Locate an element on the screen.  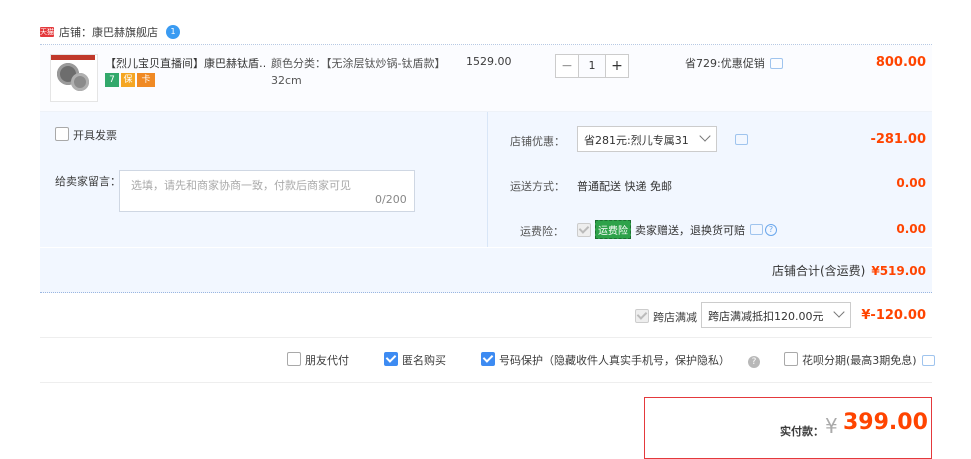
privacy-label: 号码保护（隐藏收件人真实手机号，保护隐私） is located at coordinates (614, 360).